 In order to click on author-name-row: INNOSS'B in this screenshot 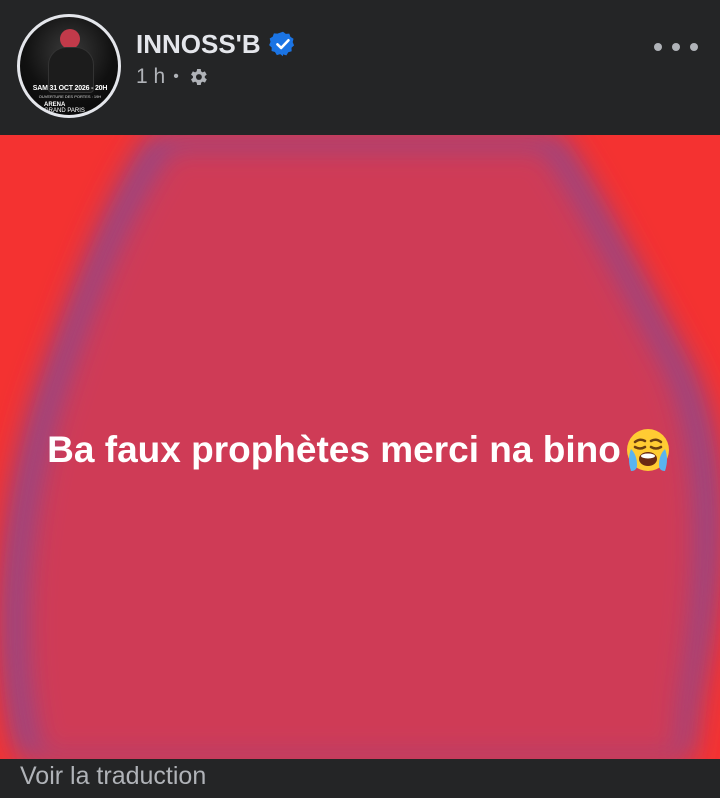, I will do `click(216, 44)`.